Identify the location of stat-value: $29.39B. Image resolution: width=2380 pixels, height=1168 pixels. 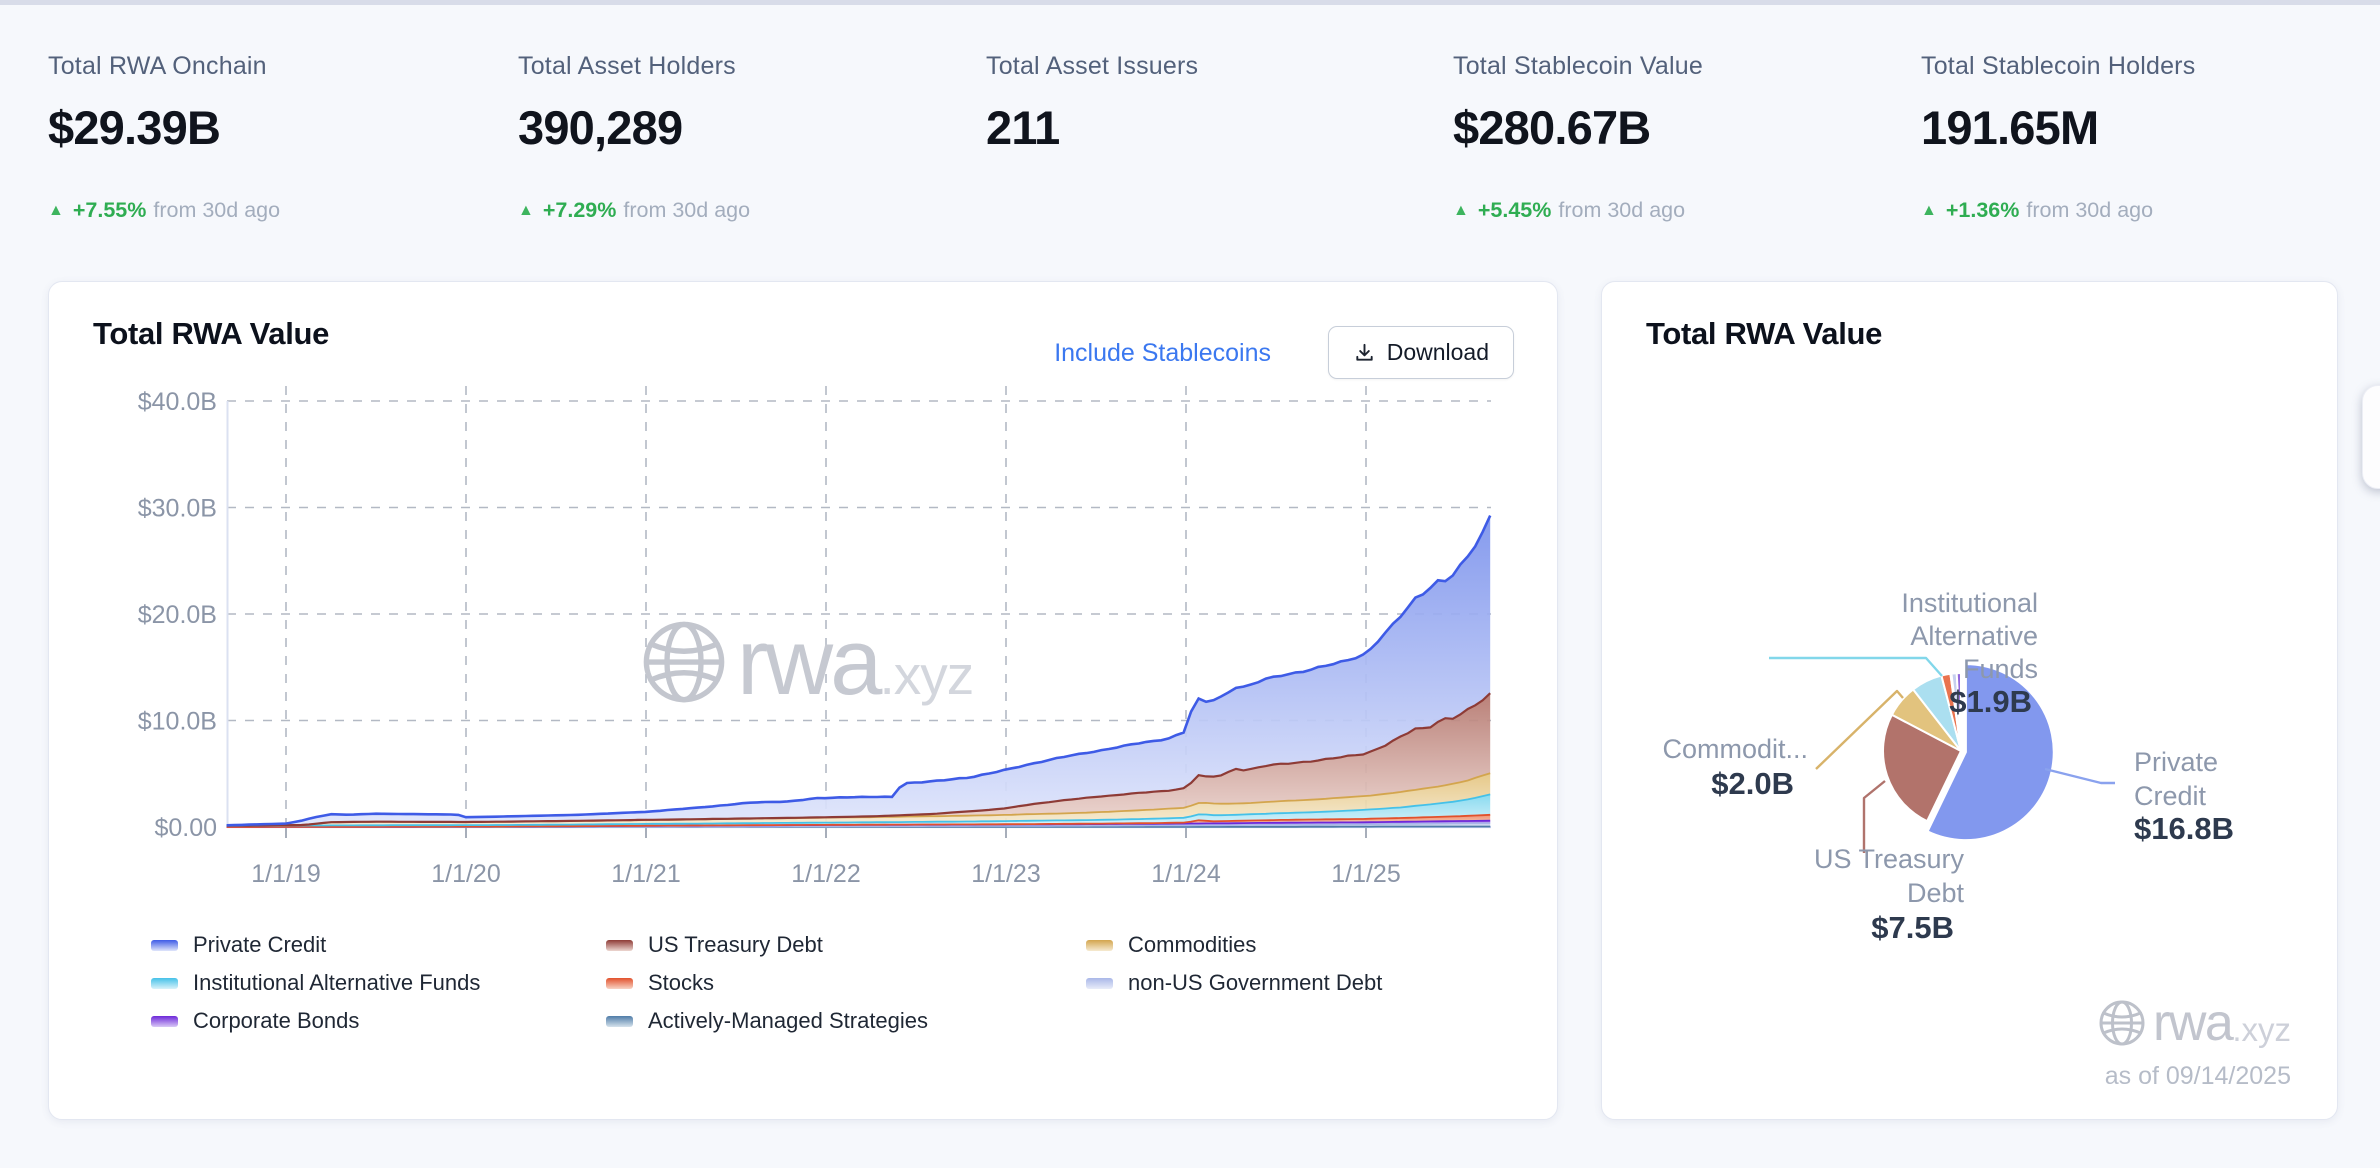
(134, 127).